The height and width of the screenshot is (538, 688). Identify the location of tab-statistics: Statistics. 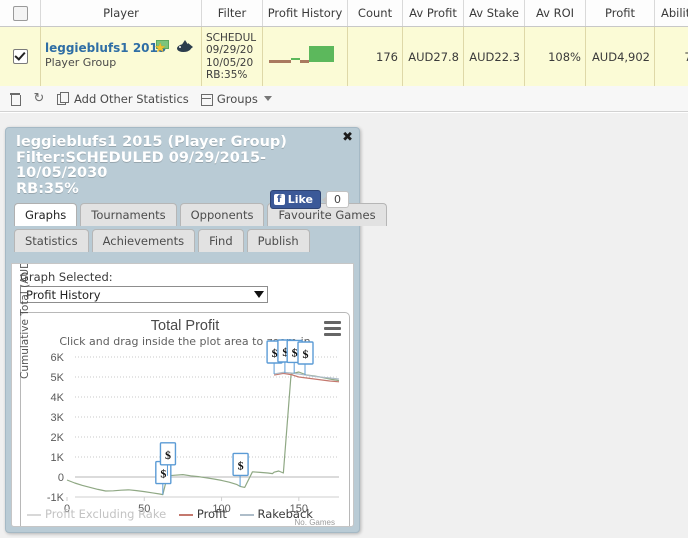
(51, 240).